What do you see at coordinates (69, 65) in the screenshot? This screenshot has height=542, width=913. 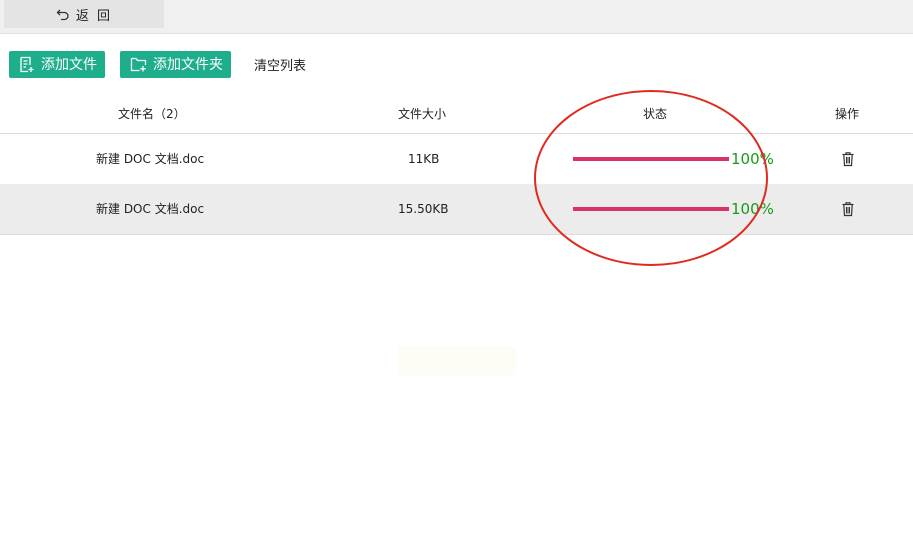 I see `add-file-label: 添加文件` at bounding box center [69, 65].